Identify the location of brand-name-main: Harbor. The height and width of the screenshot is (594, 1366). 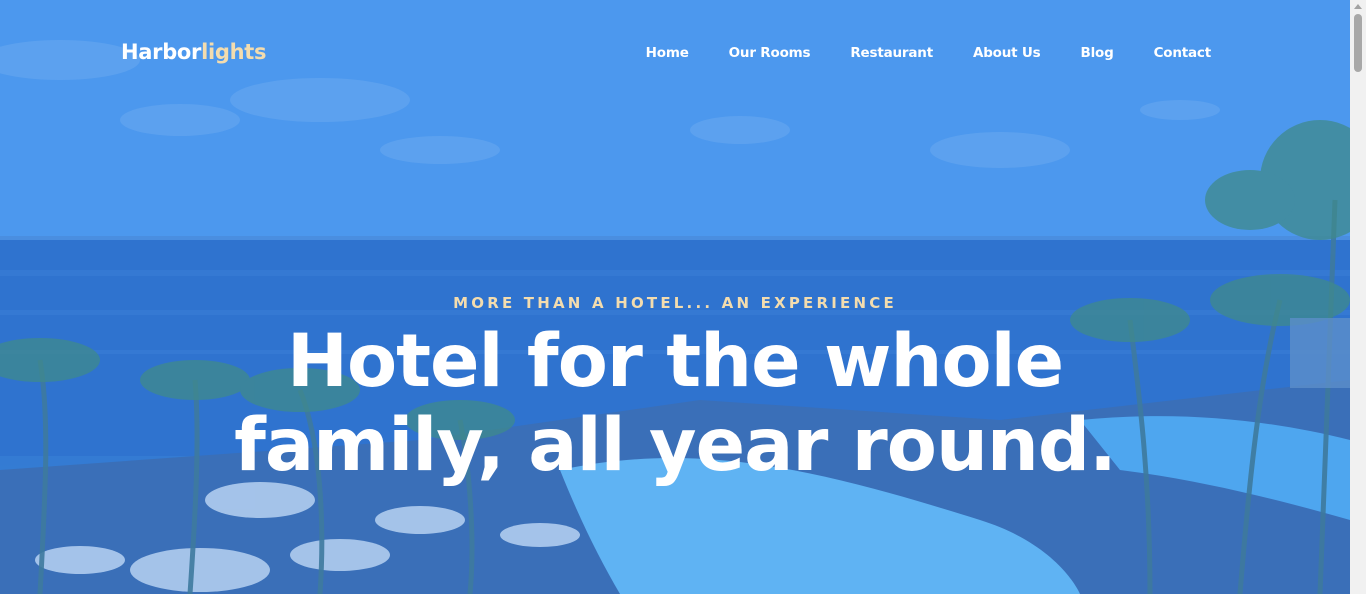
(161, 52).